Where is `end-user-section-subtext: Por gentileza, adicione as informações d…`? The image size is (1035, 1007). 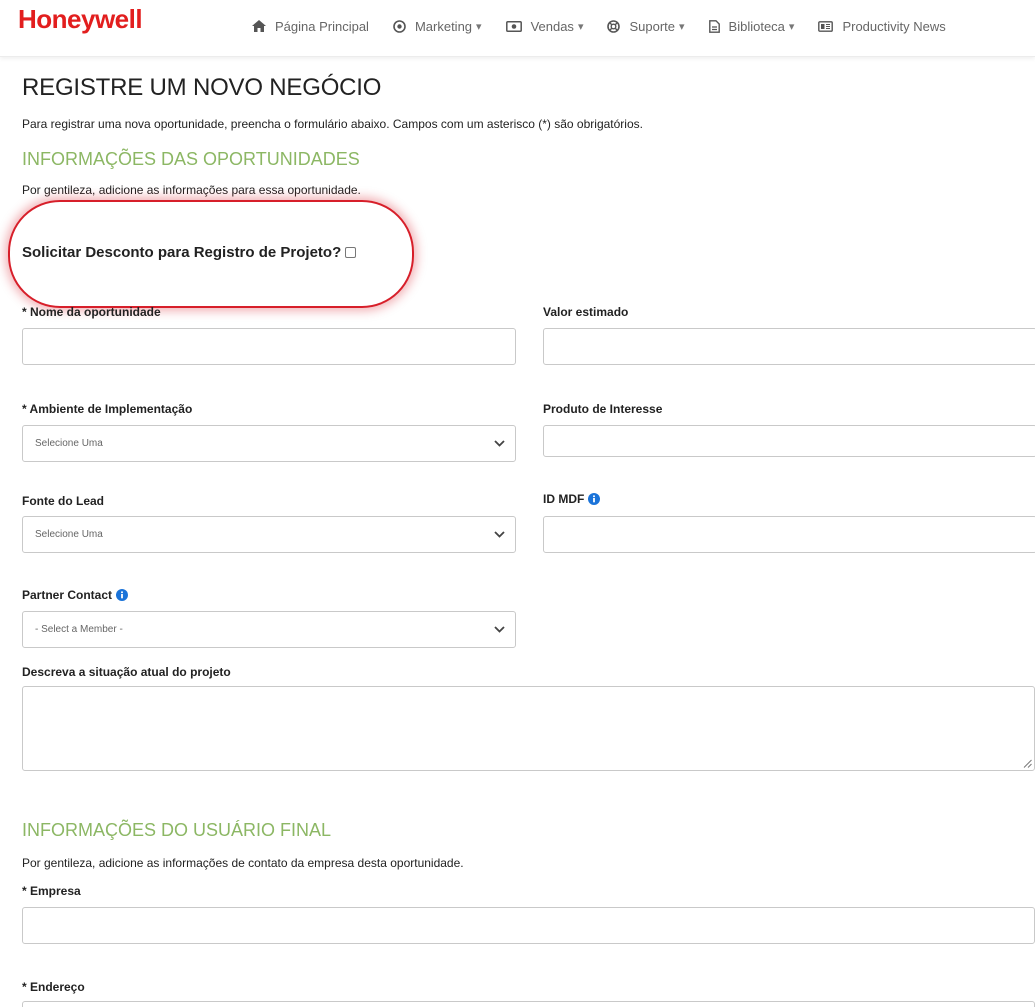 end-user-section-subtext: Por gentileza, adicione as informações d… is located at coordinates (243, 863).